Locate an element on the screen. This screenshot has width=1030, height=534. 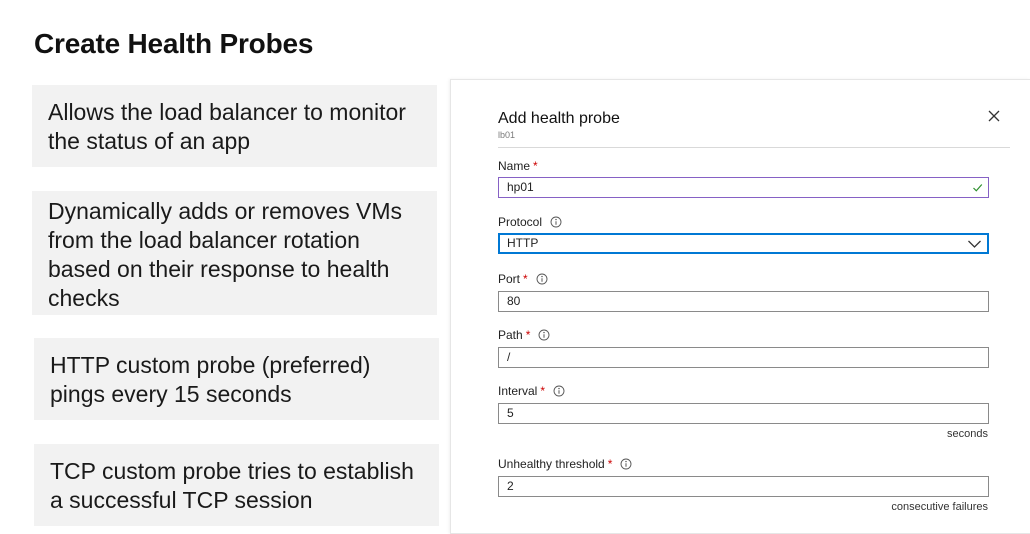
check-icon is located at coordinates (978, 188).